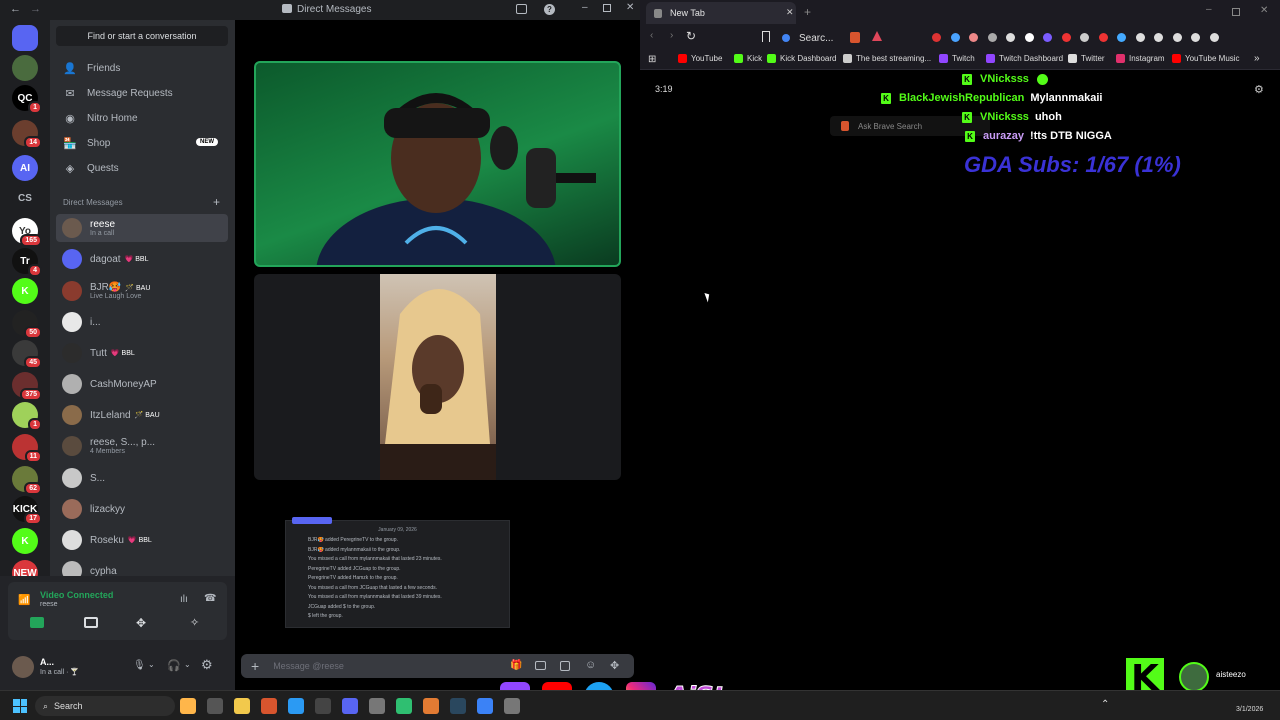 The width and height of the screenshot is (1280, 720). I want to click on dm-item: lizackyy, so click(142, 509).